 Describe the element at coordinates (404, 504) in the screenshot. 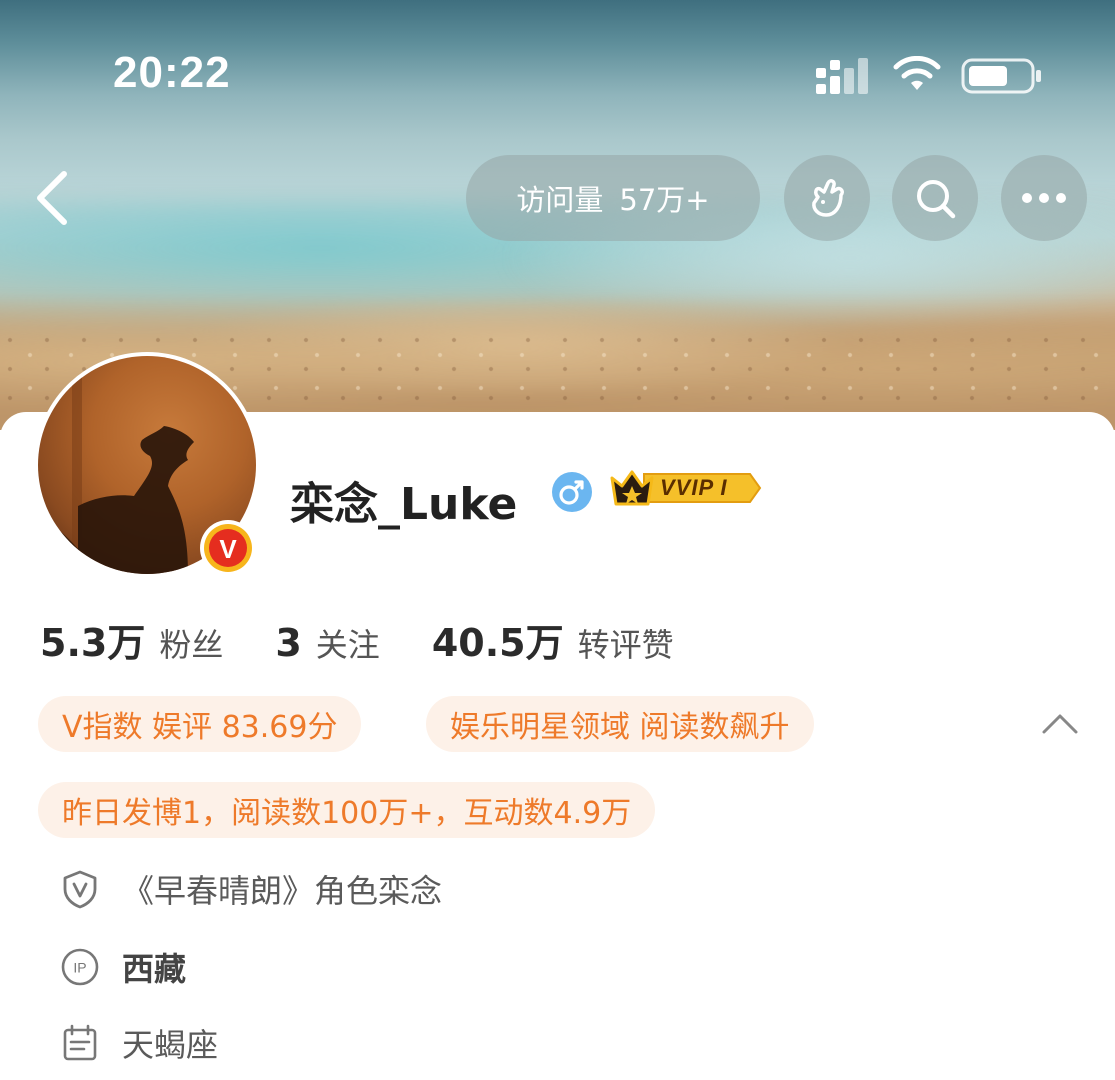

I see `profile-username: 栾念_Luke` at that location.